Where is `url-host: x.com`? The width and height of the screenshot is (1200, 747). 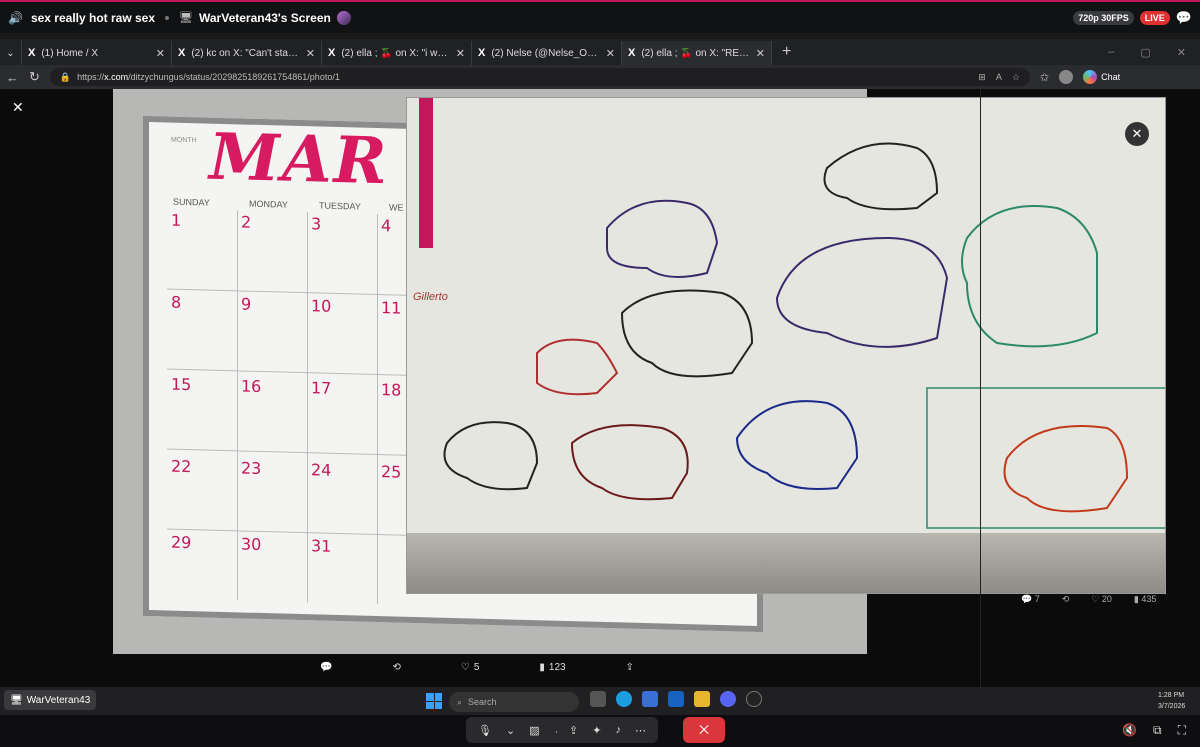 url-host: x.com is located at coordinates (116, 77).